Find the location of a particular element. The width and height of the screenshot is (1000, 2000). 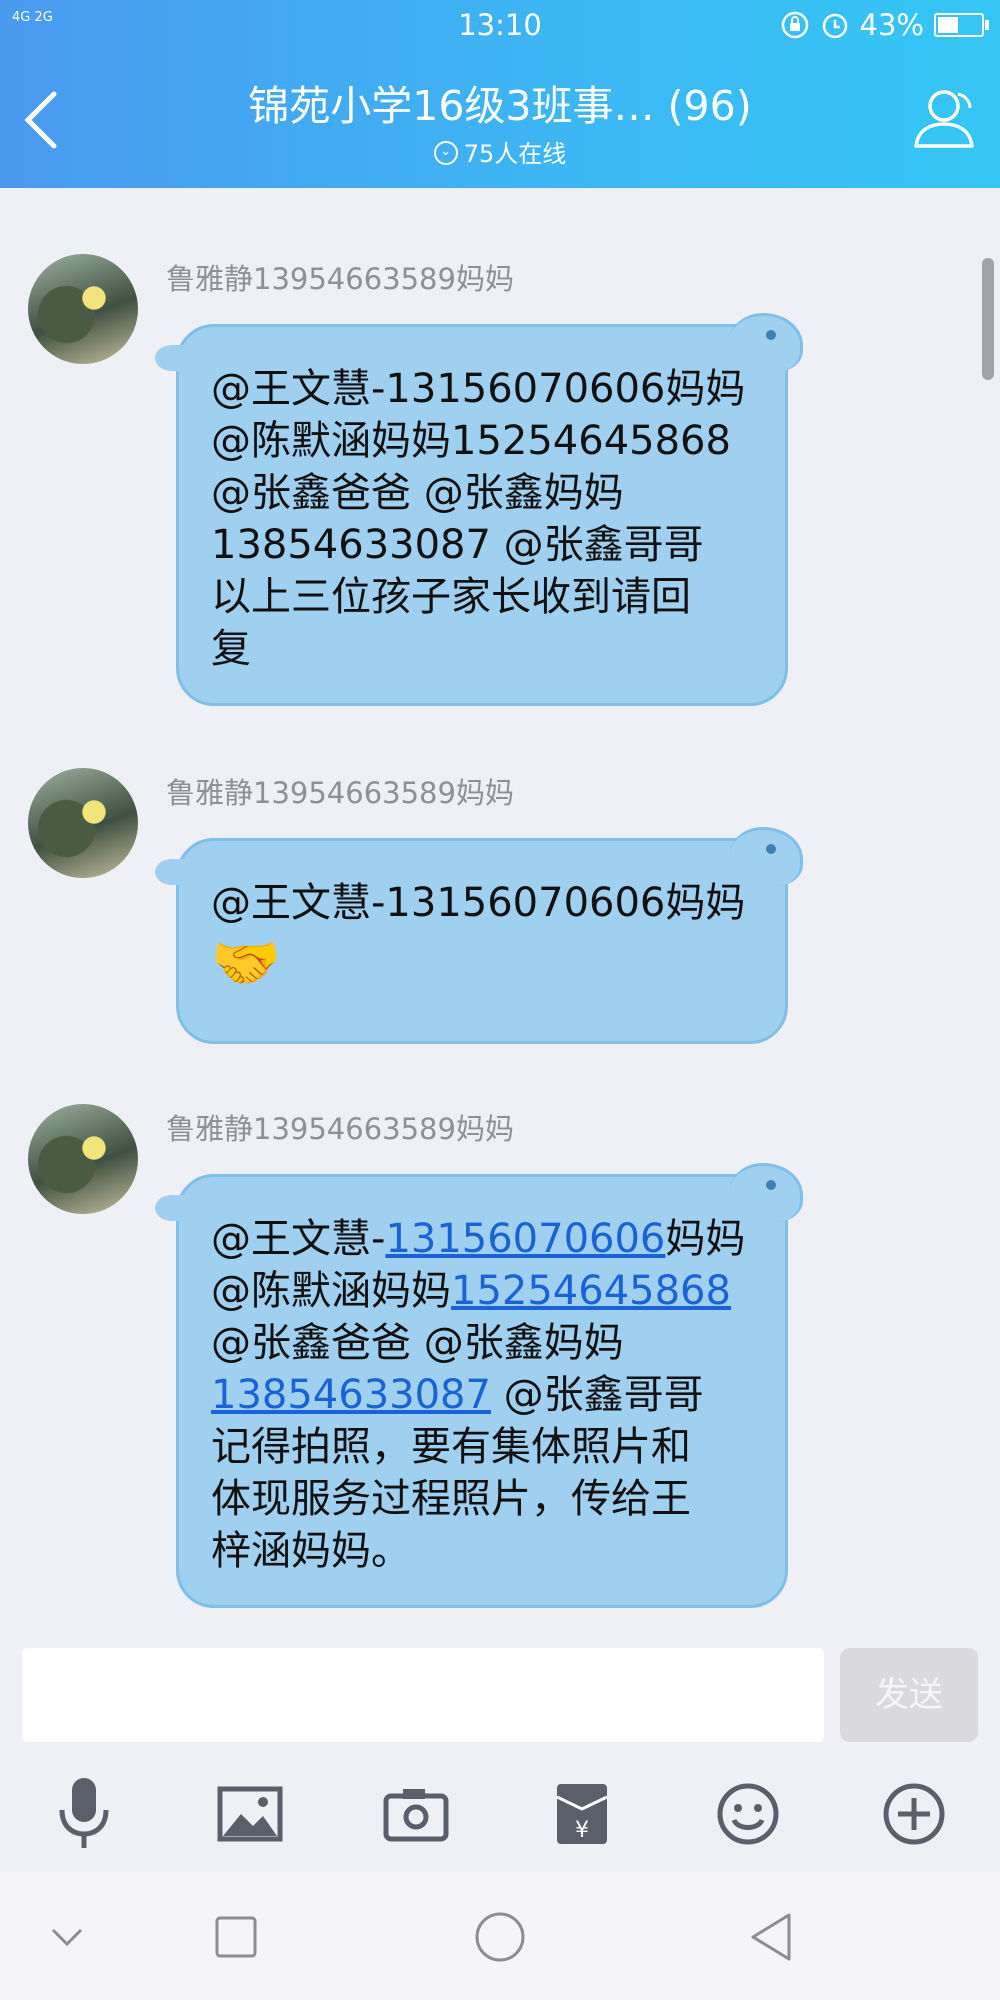

chat-header: 4G 2G 13:10 43% 锦苑小学16级3班事… (96) ⌄ 75人在线 is located at coordinates (500, 94).